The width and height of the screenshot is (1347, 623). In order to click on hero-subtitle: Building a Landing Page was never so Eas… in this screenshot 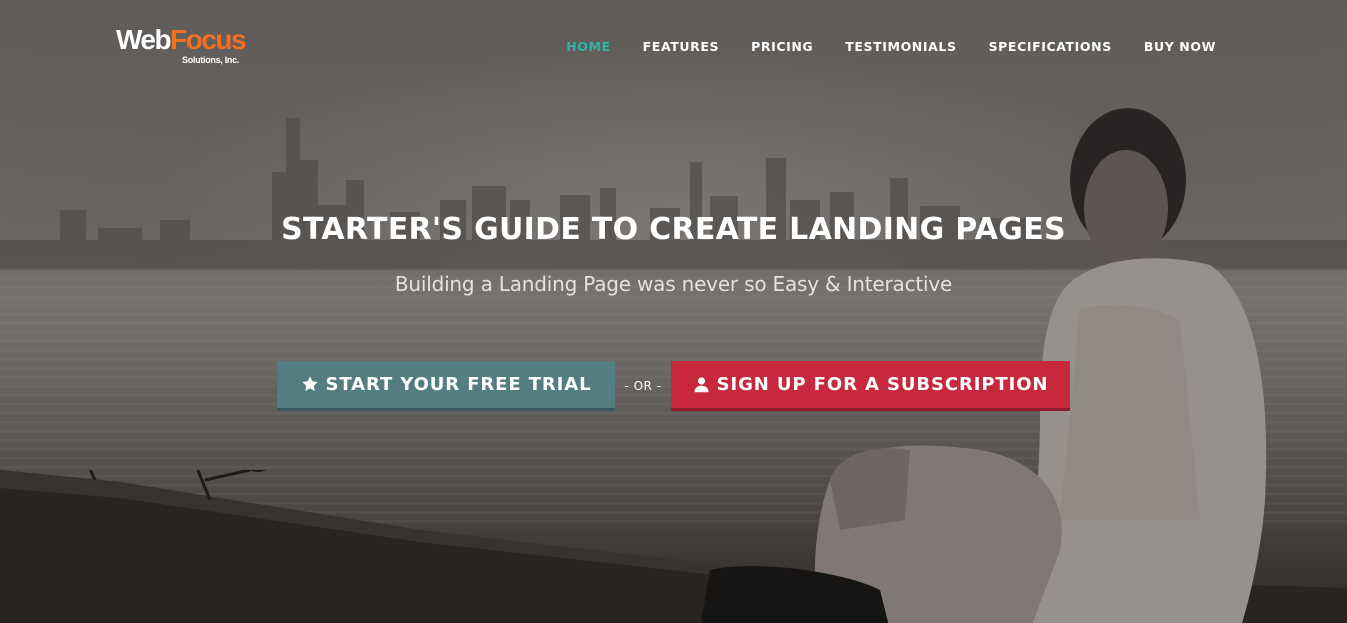, I will do `click(673, 284)`.